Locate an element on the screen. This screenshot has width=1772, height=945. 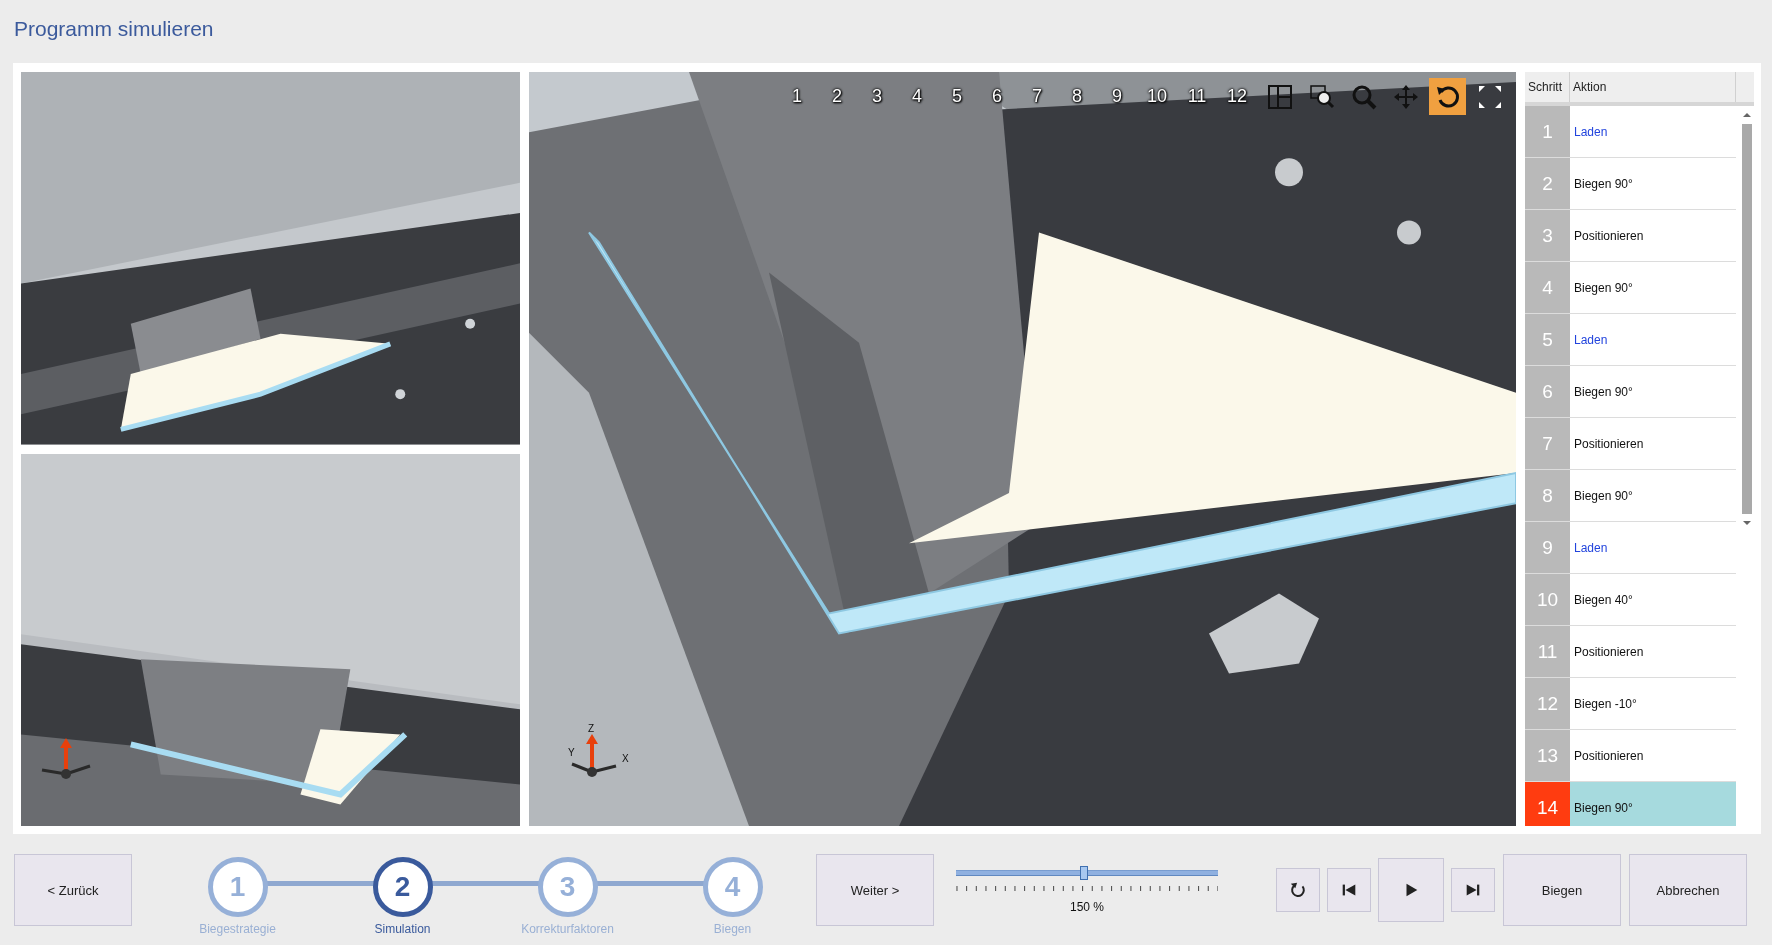
wizard-step-label: Korrekturfaktoren is located at coordinates (567, 929).